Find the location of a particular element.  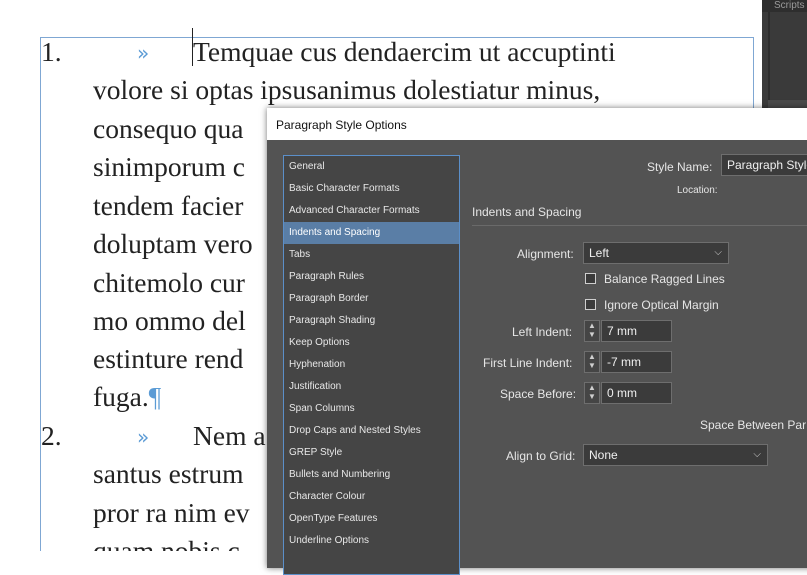

category-item: General is located at coordinates (371, 167).